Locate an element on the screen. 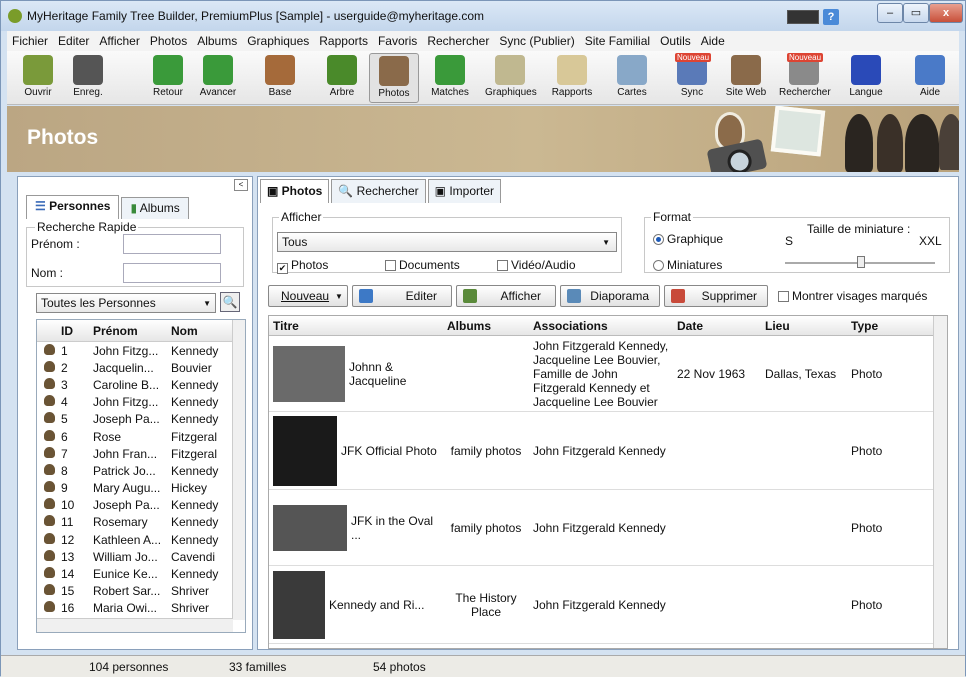 This screenshot has height=677, width=966. col-date: Date is located at coordinates (717, 326).